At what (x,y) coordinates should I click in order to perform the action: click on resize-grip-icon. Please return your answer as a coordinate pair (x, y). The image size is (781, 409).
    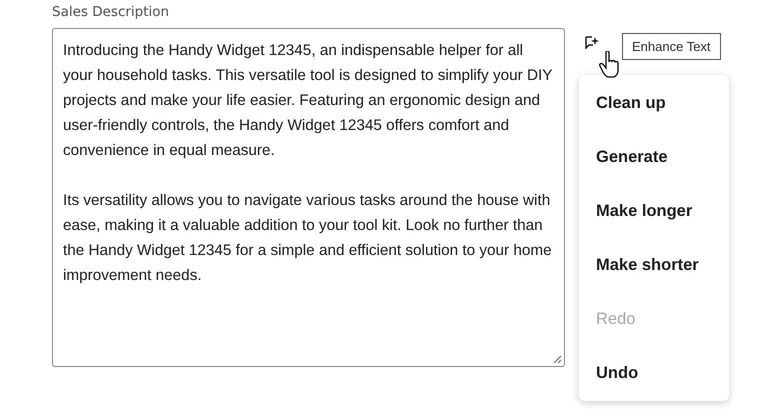
    Looking at the image, I should click on (557, 359).